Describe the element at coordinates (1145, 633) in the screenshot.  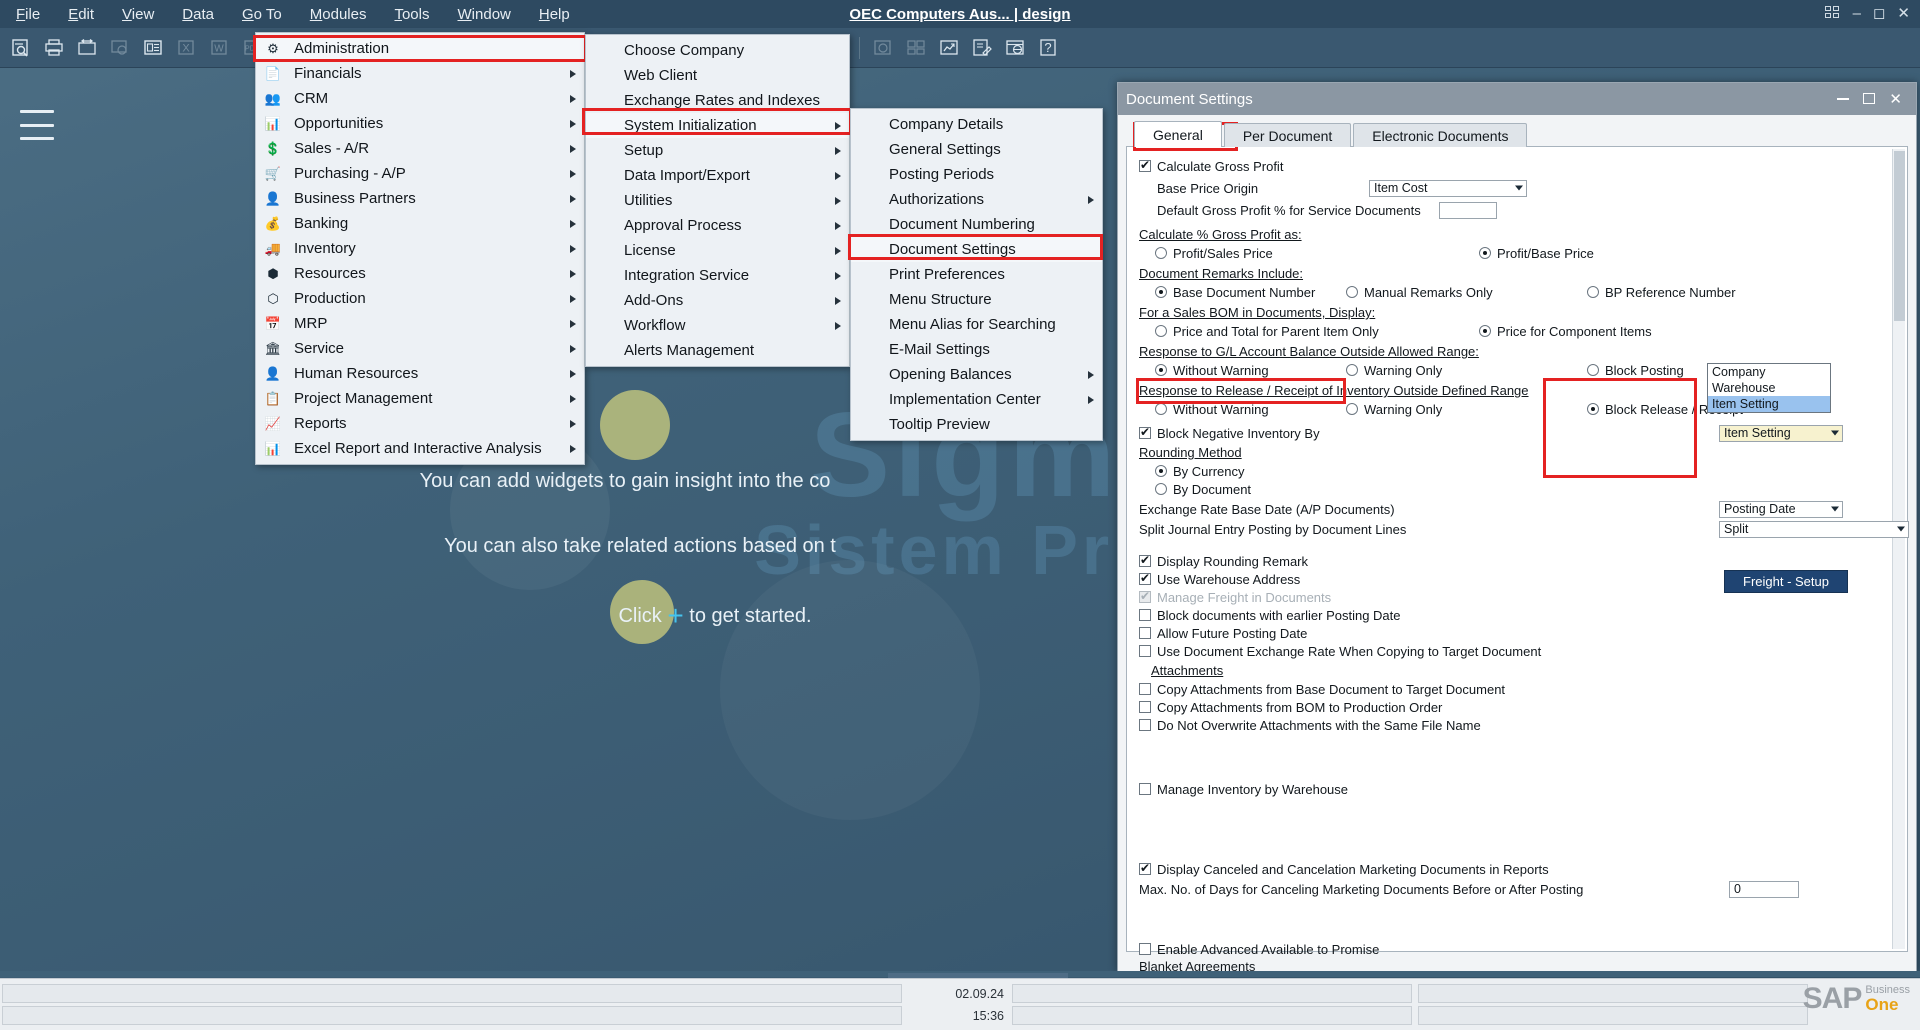
I see `allow-future-posting-date-checkbox` at that location.